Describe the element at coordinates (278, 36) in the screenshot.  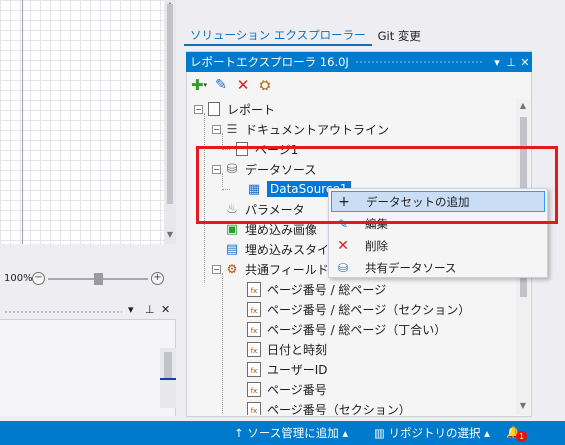
I see `tab-solution-explorer: ソリューション エクスプローラー` at that location.